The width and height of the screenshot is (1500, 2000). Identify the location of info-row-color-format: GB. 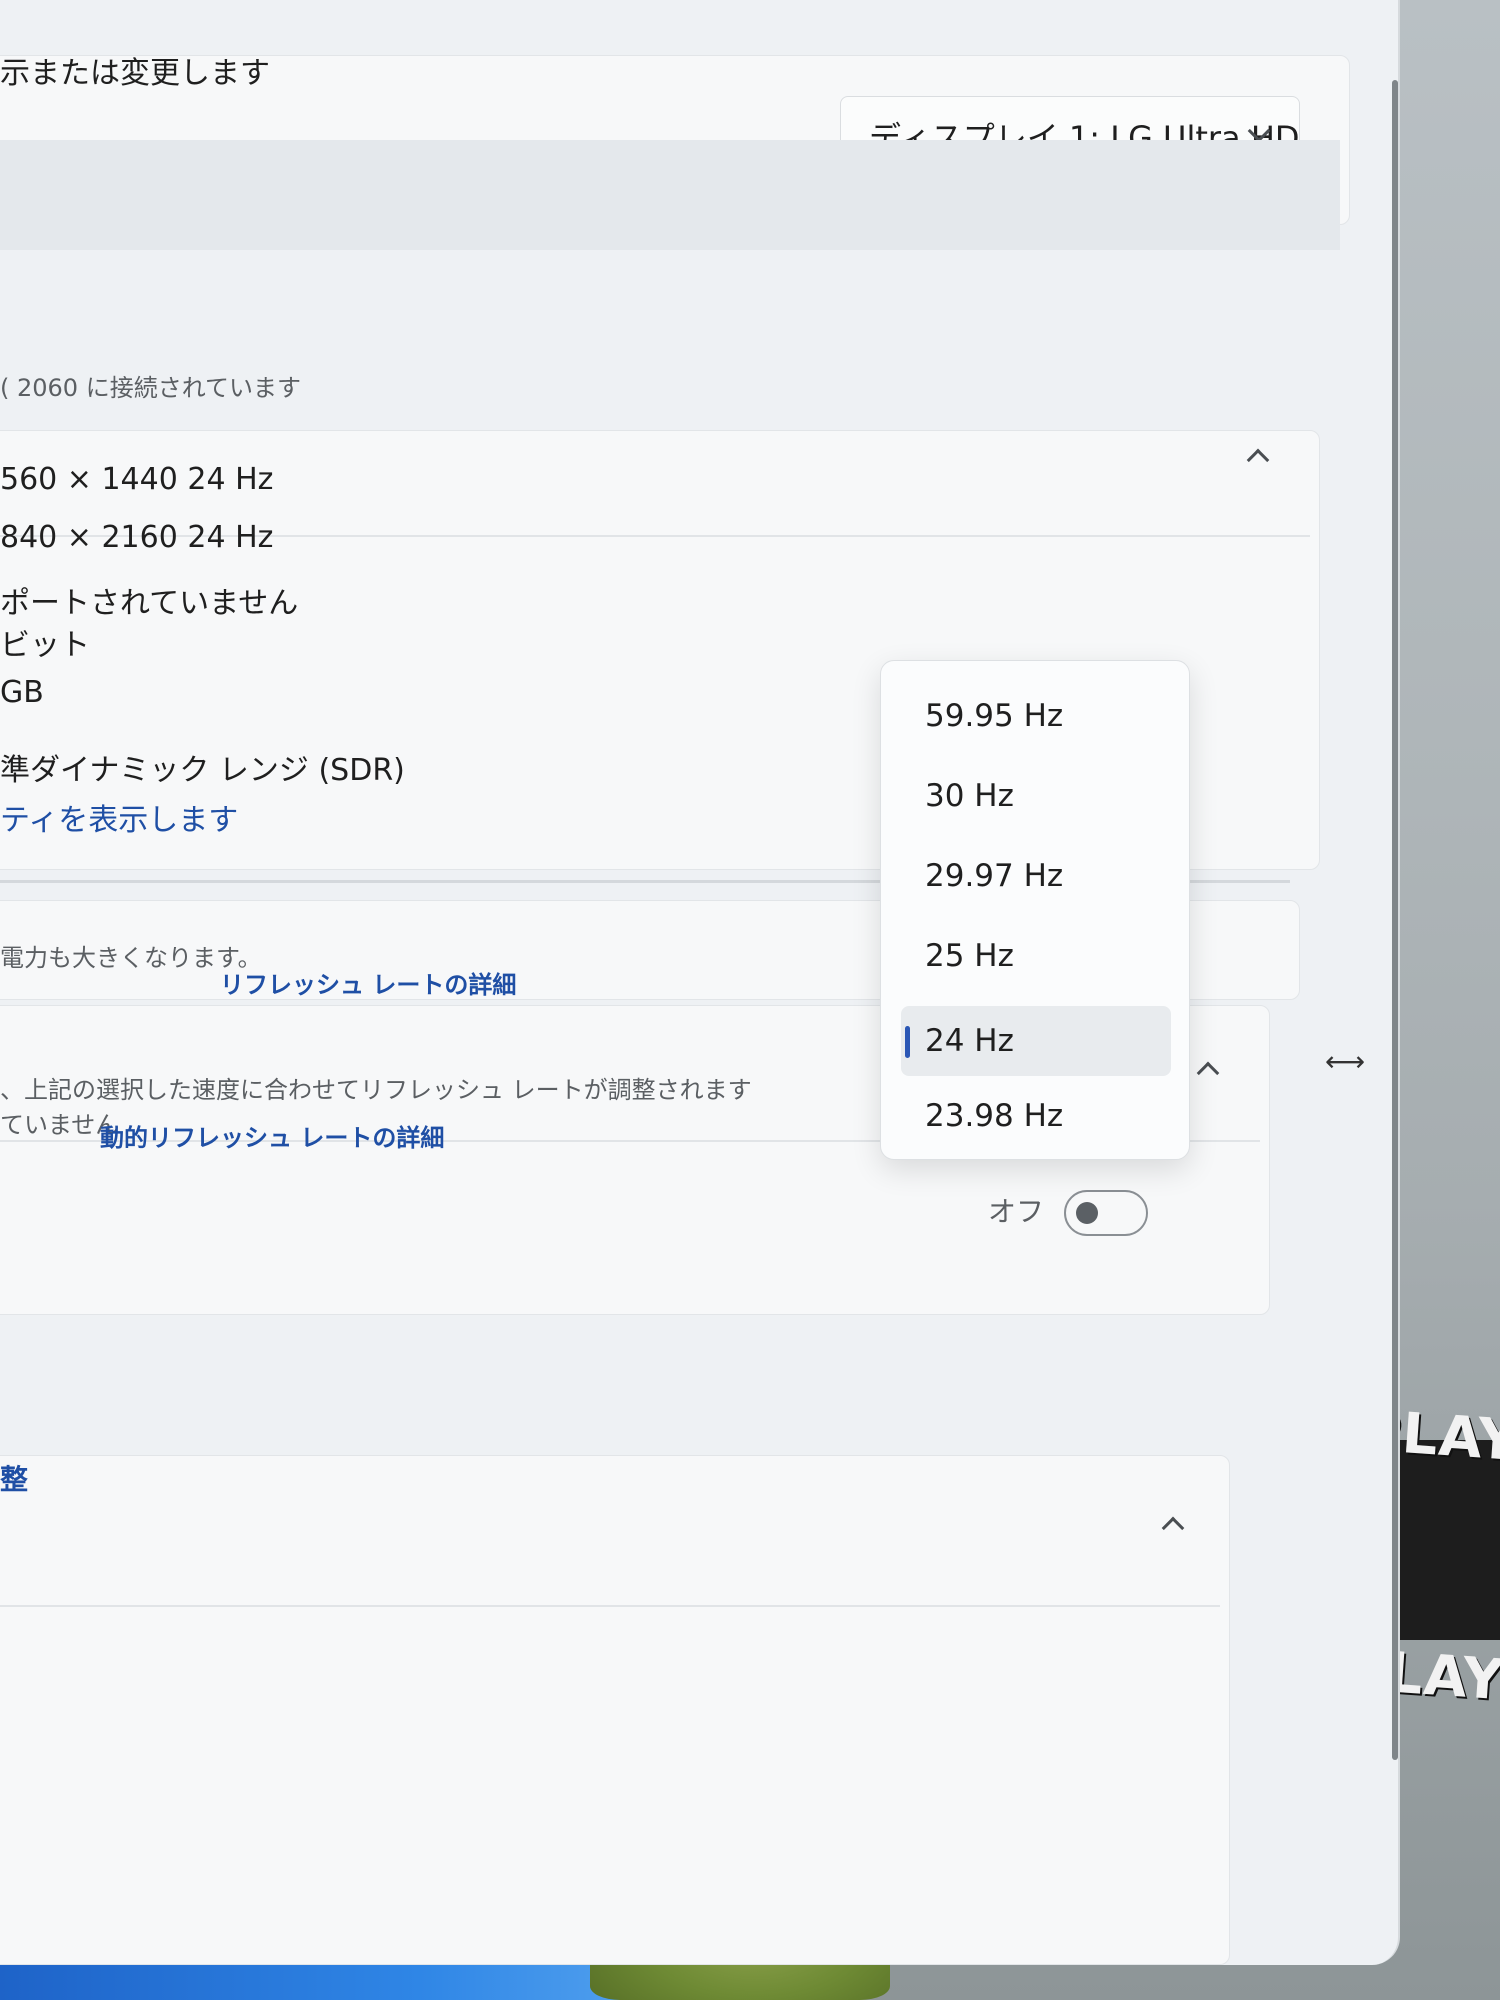
(22, 692).